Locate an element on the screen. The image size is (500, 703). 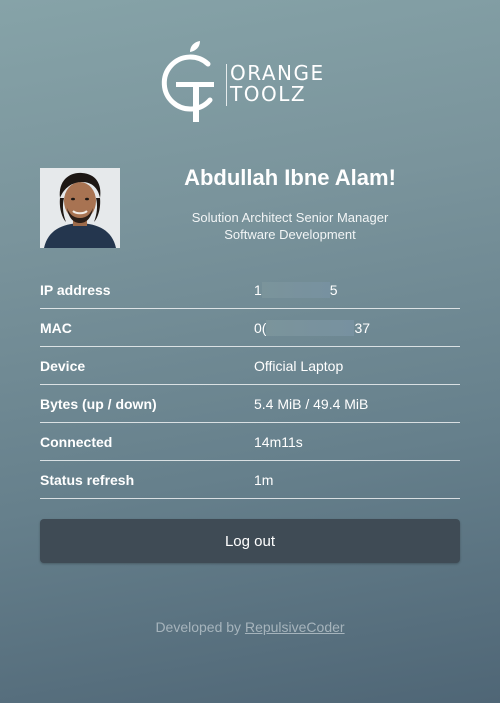
footer-author-link: RepulsiveCoder is located at coordinates (295, 627).